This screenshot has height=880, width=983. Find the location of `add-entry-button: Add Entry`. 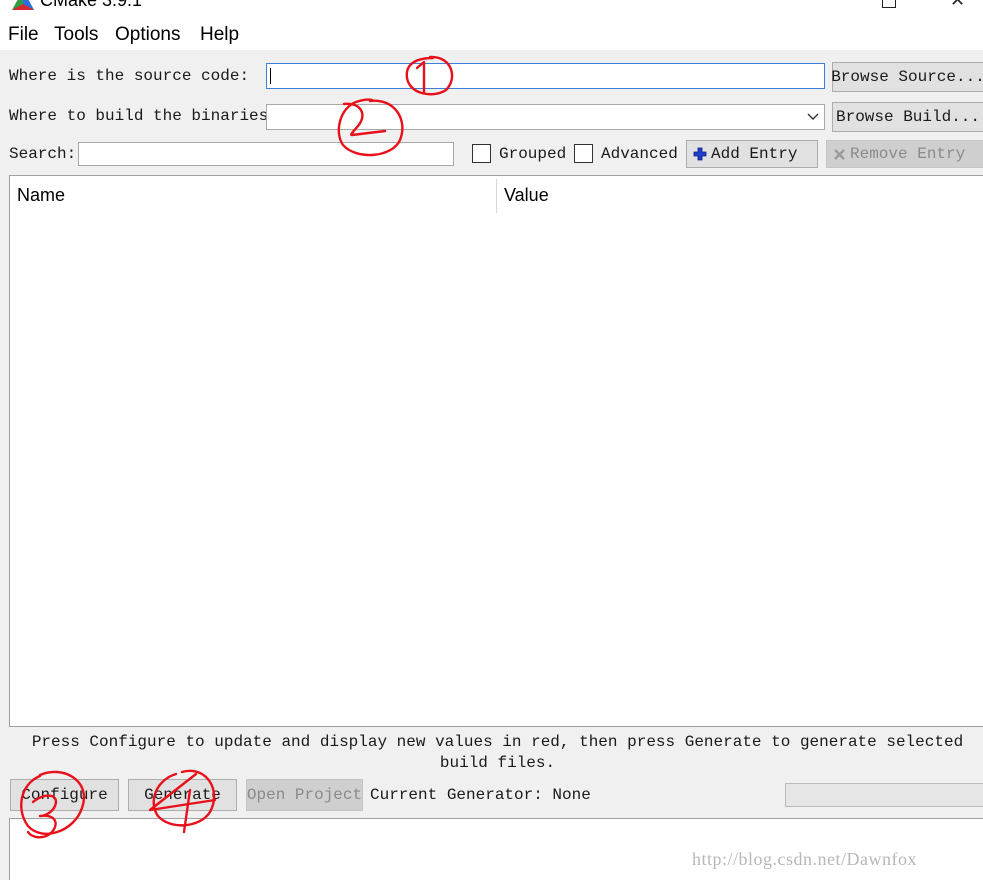

add-entry-button: Add Entry is located at coordinates (752, 154).